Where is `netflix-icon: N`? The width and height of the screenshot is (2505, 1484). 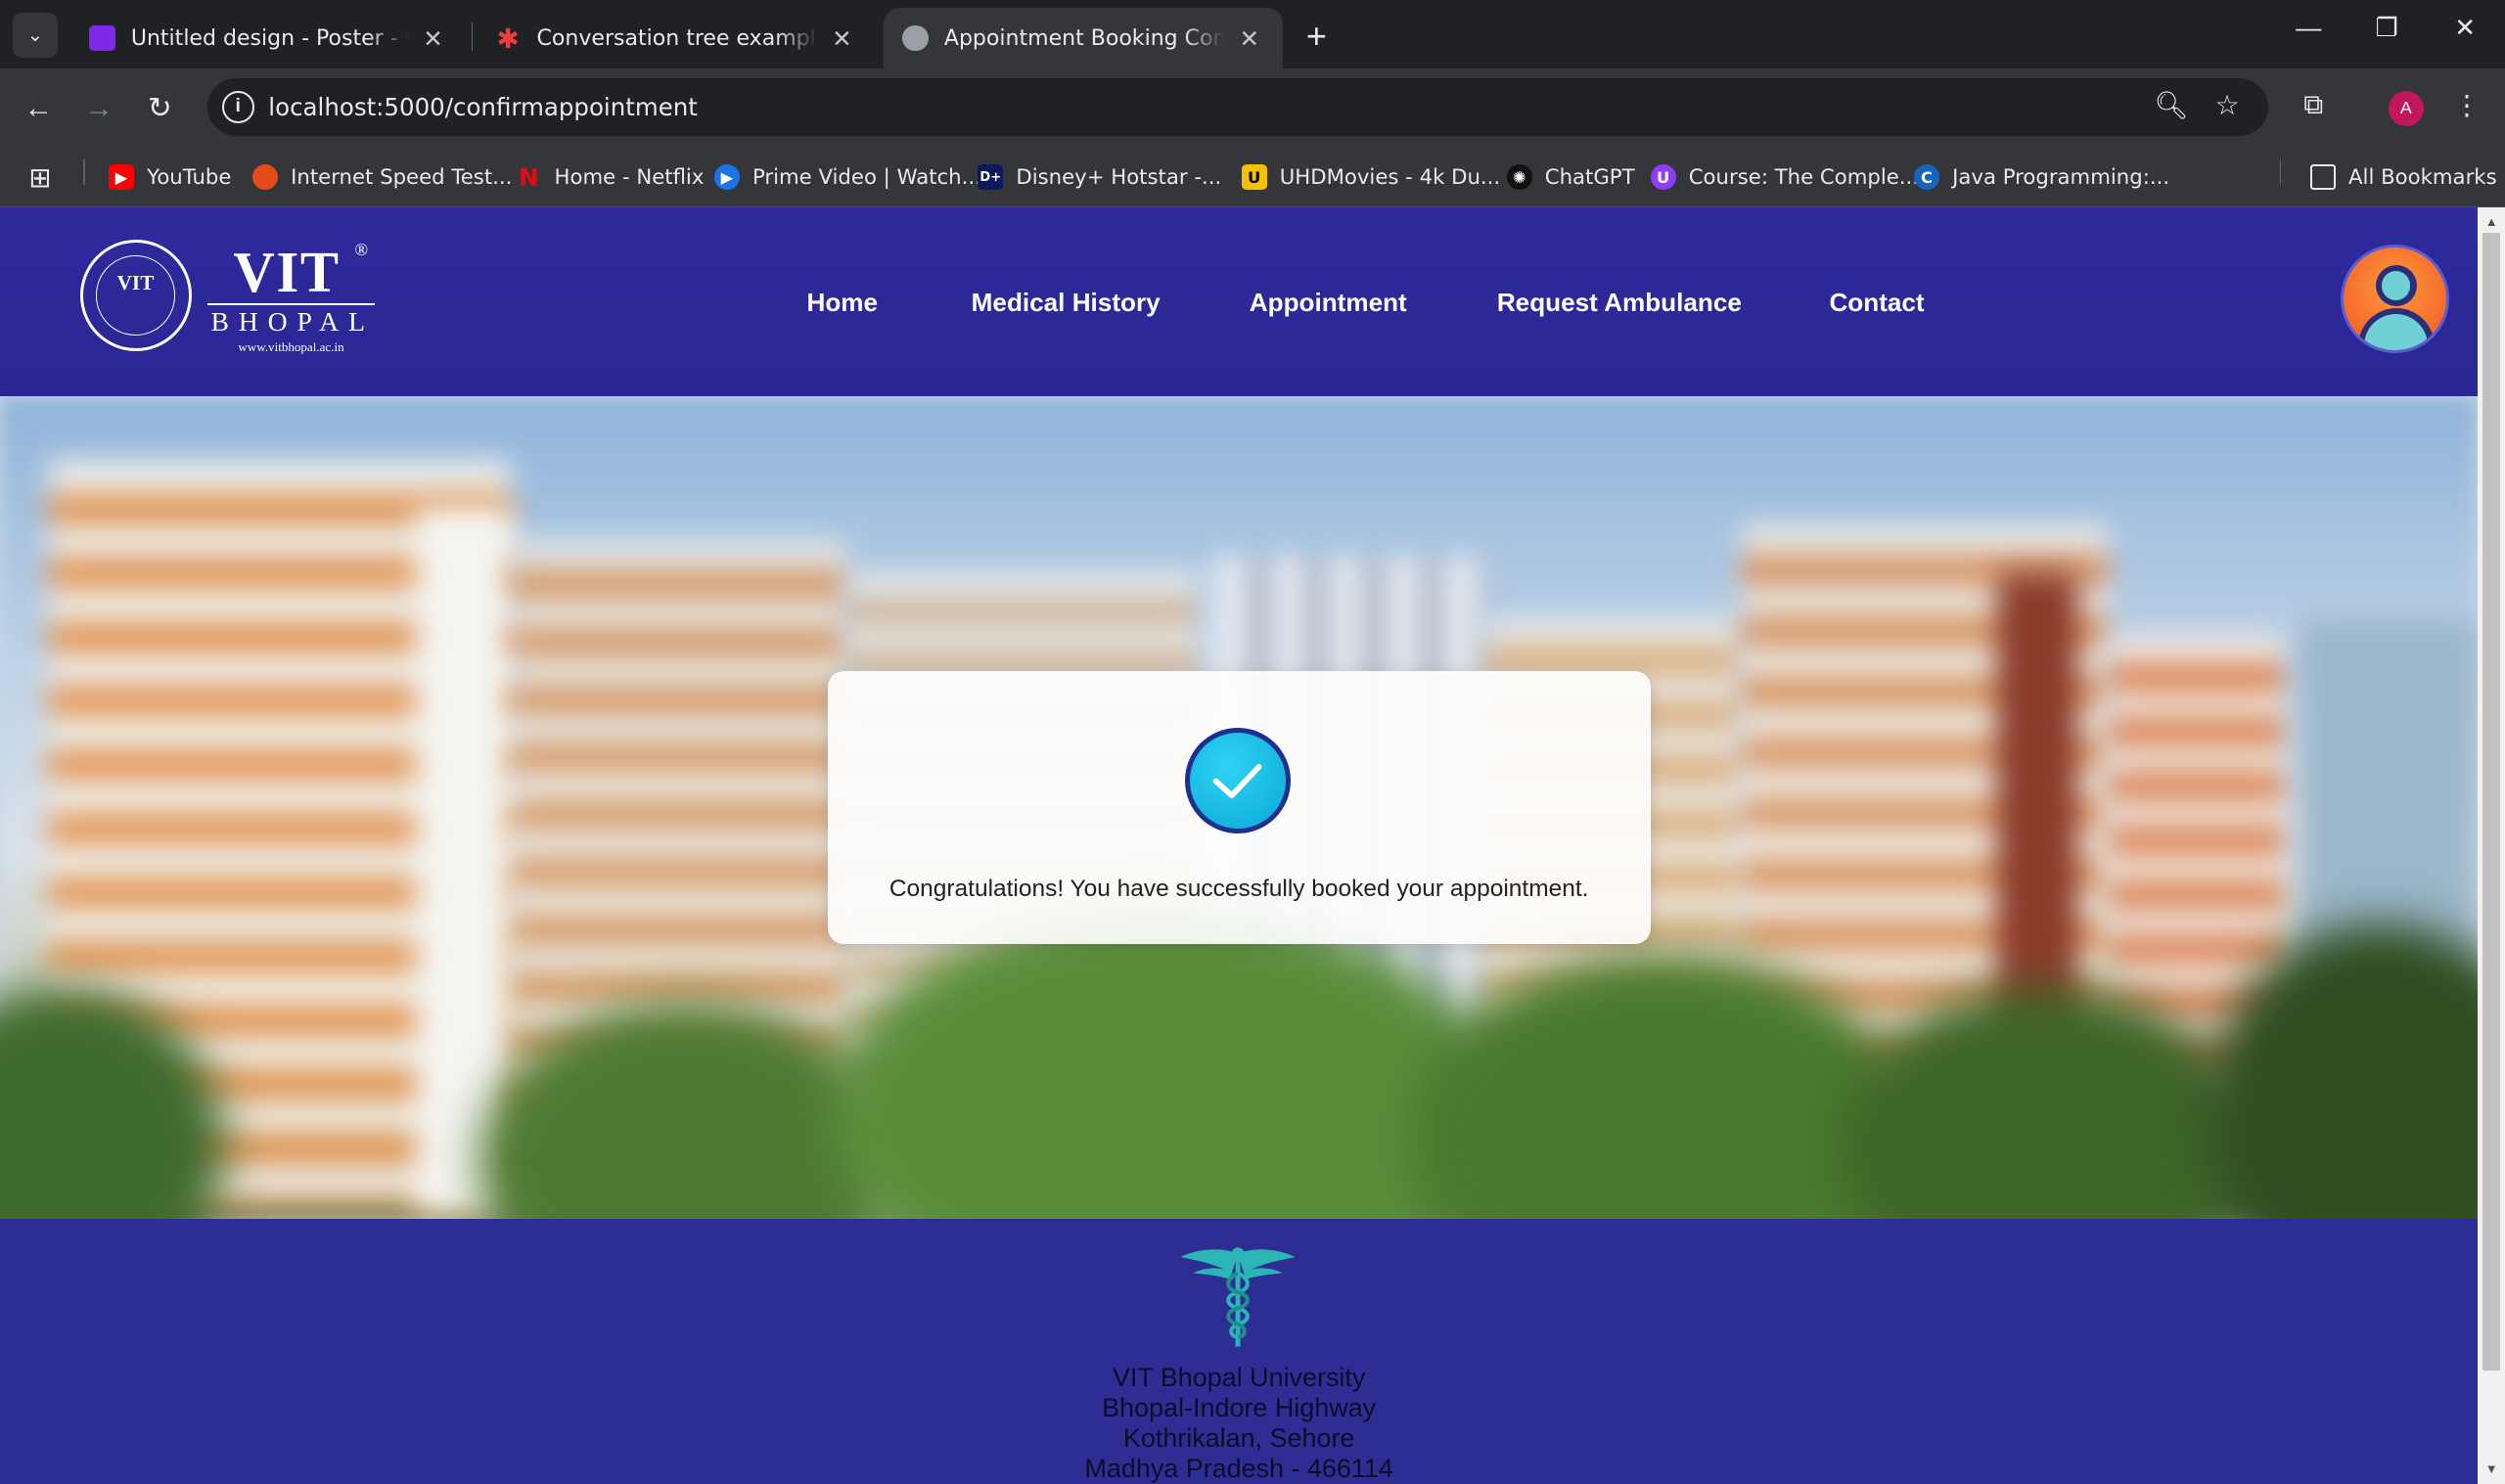
netflix-icon: N is located at coordinates (529, 177).